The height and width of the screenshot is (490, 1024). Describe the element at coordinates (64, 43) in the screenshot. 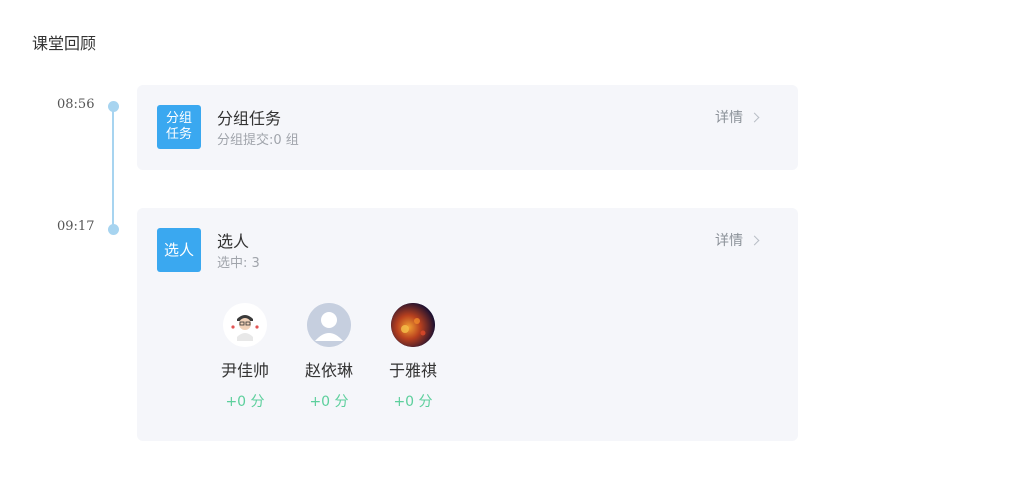

I see `page-title: 课堂回顾` at that location.